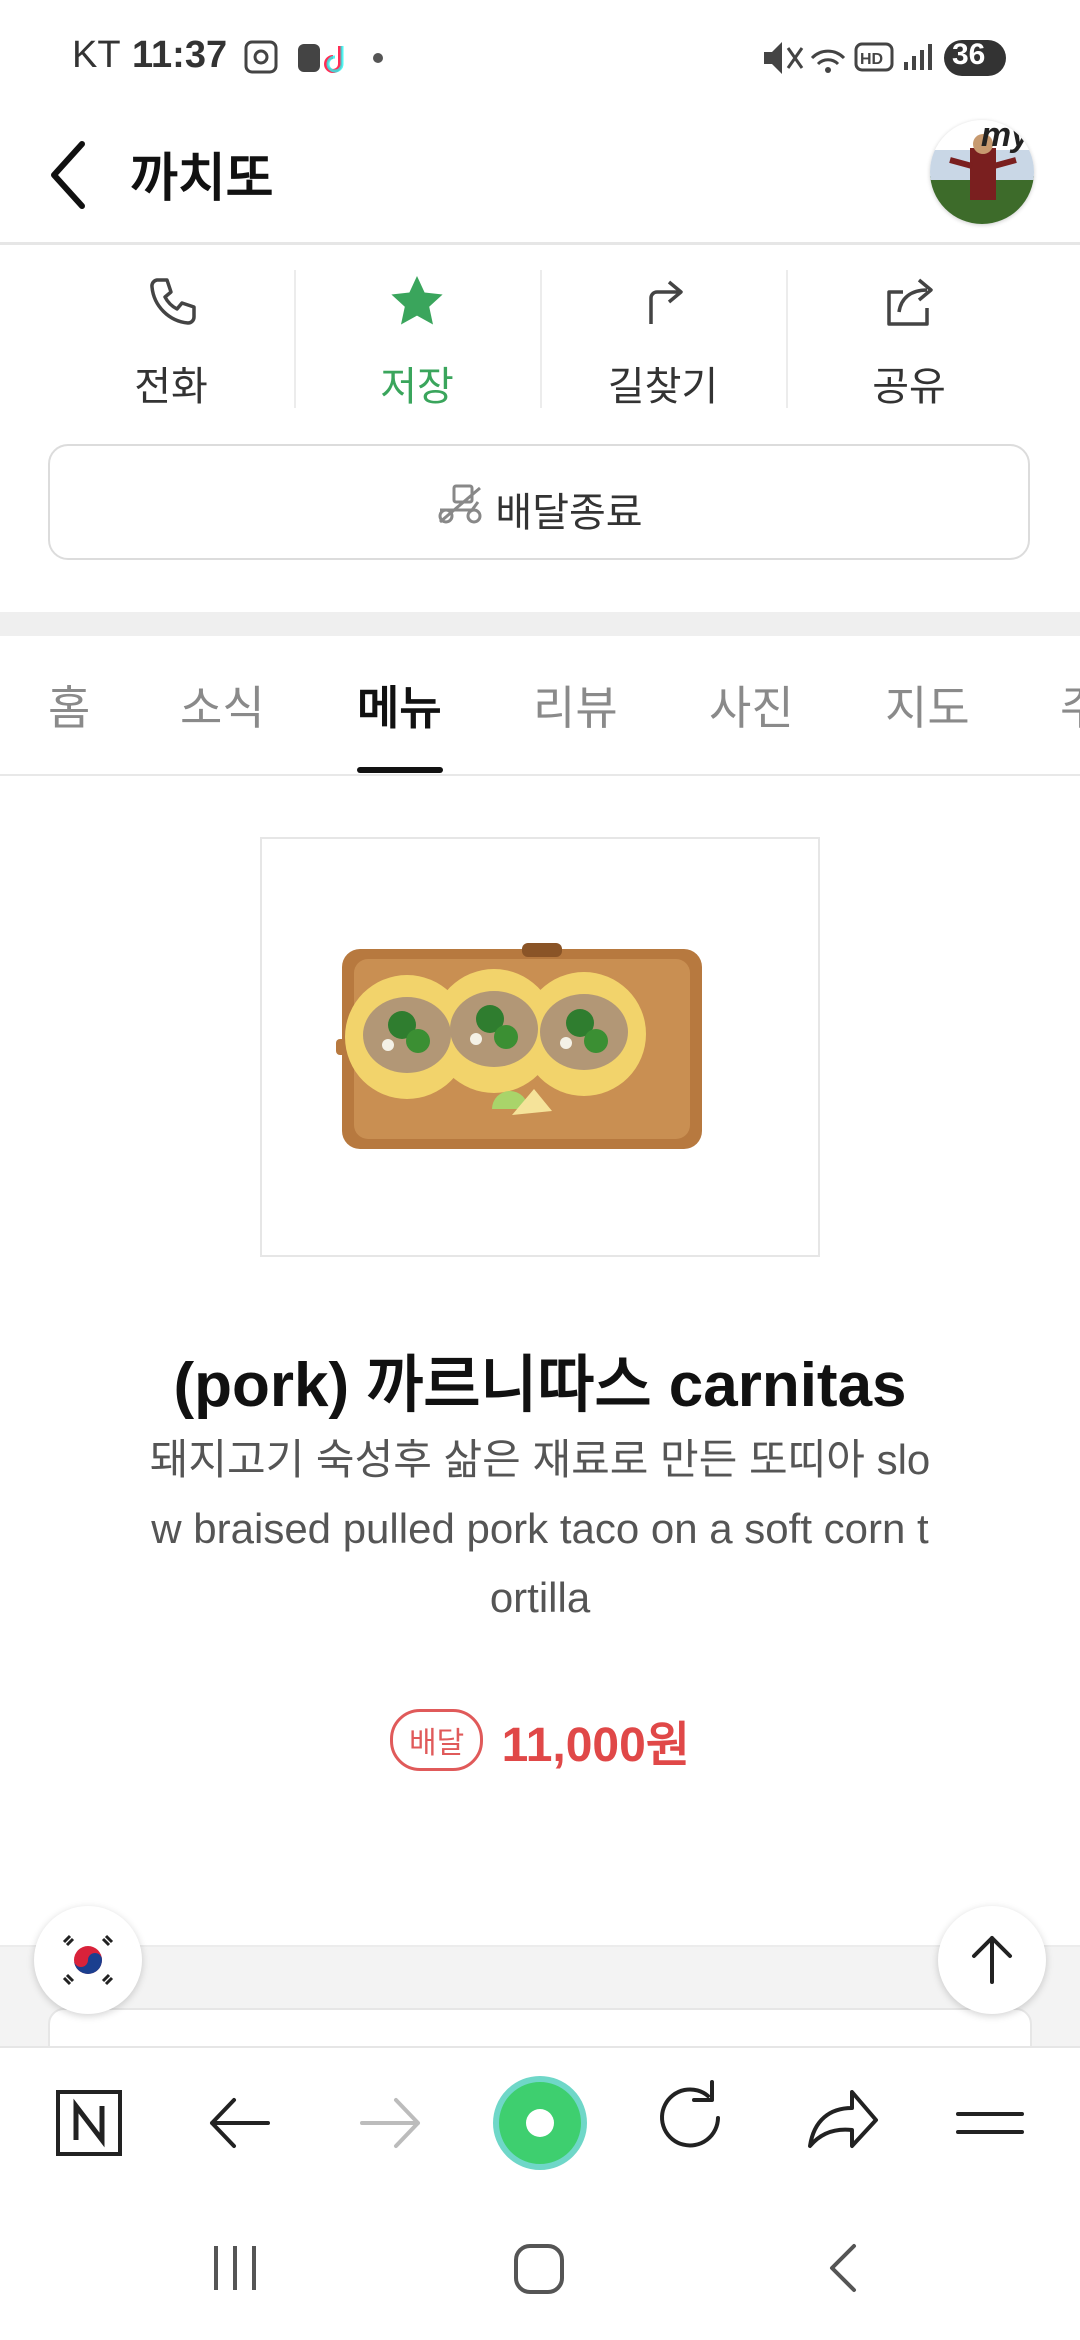  What do you see at coordinates (540, 1385) in the screenshot?
I see `menu-item-name: (pork) 까르니따스 carnitas` at bounding box center [540, 1385].